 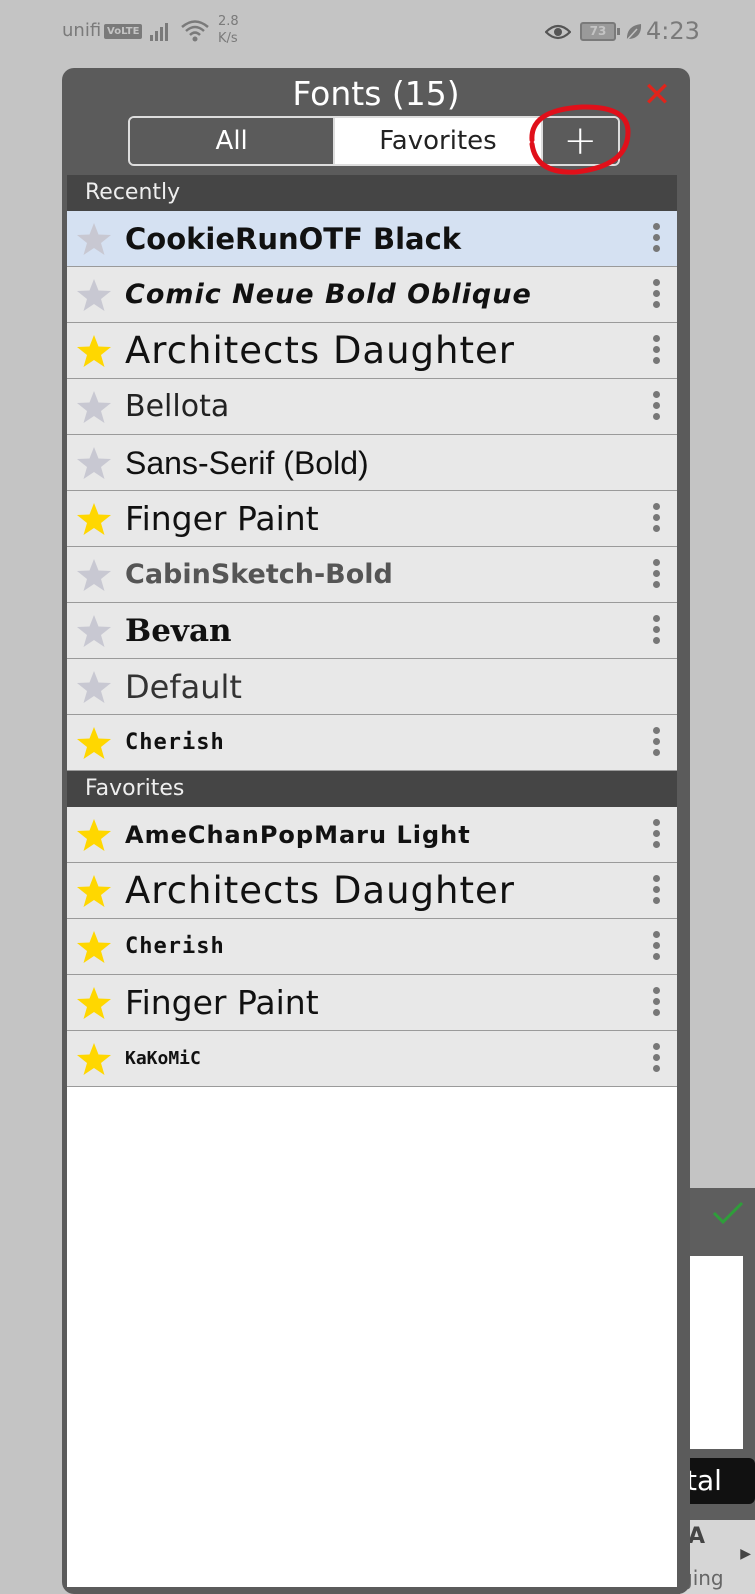 What do you see at coordinates (195, 33) in the screenshot?
I see `wifi-icon` at bounding box center [195, 33].